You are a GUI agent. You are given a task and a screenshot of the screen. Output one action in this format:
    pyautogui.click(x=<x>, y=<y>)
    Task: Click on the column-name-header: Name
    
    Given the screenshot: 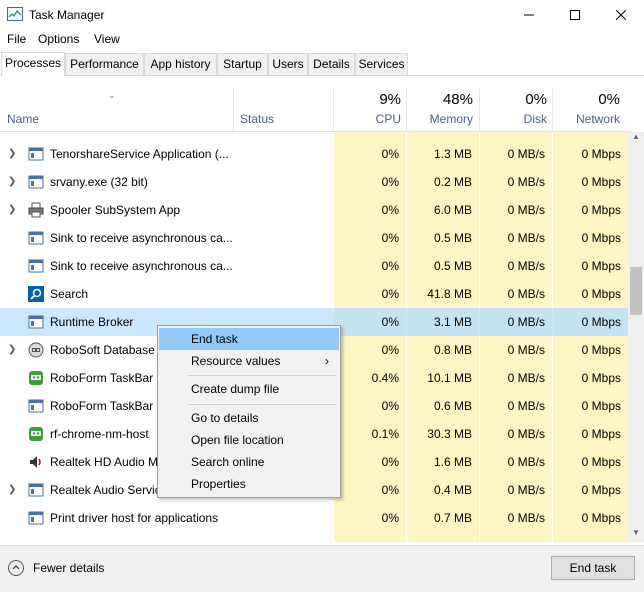 What is the action you would take?
    pyautogui.click(x=23, y=119)
    